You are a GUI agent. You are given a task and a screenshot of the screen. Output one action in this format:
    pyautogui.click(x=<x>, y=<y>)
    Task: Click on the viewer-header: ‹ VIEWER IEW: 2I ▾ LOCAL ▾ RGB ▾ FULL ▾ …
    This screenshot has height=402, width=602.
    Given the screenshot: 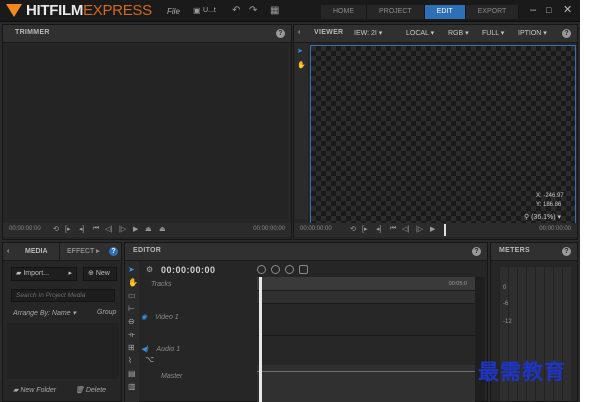 What is the action you would take?
    pyautogui.click(x=435, y=34)
    